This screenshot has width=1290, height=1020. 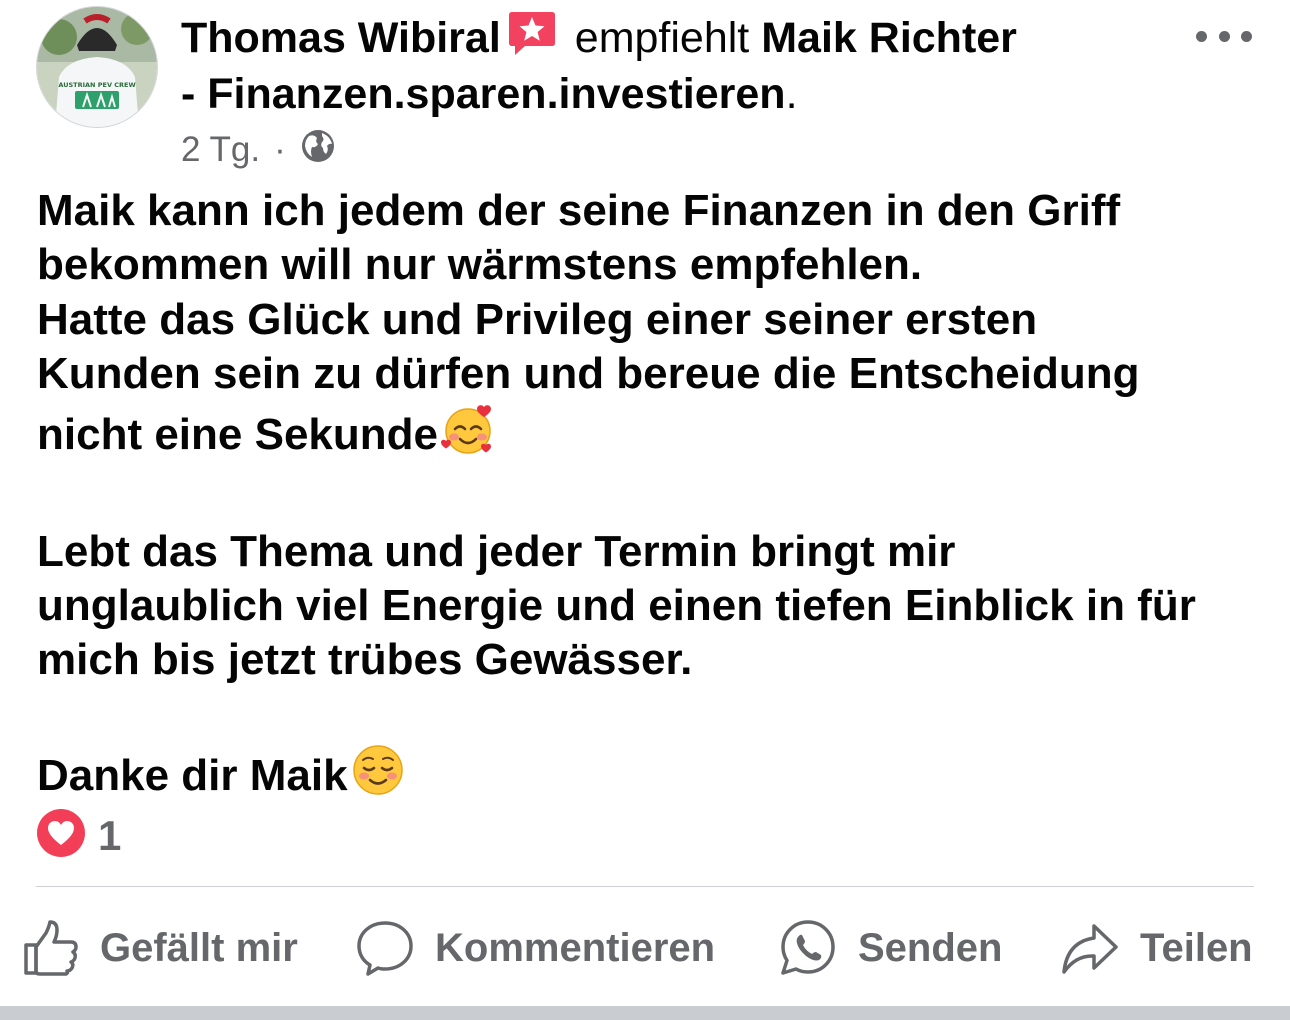 I want to click on author-avatar: AUSTRIAN PEV CREW, so click(x=97, y=67).